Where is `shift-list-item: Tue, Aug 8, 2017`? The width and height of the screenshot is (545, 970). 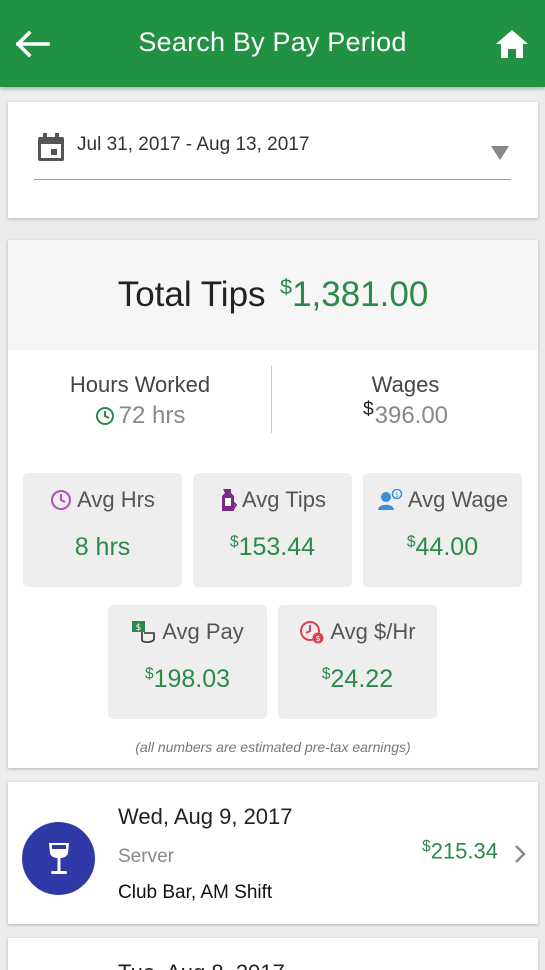 shift-list-item: Tue, Aug 8, 2017 is located at coordinates (273, 954).